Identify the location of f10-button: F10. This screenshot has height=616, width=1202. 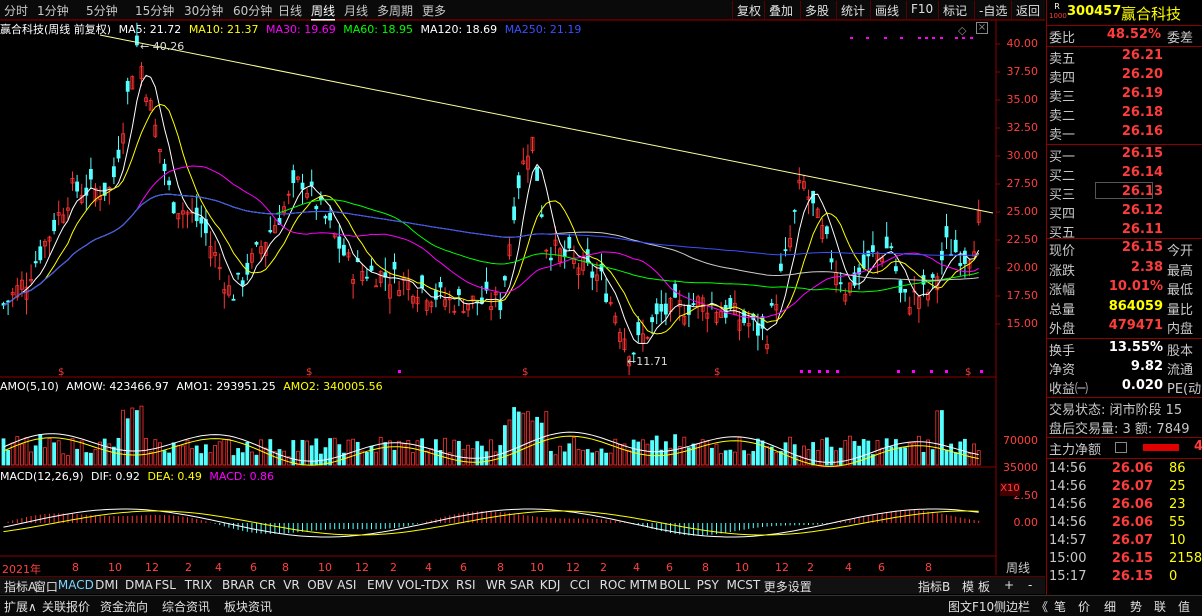
(921, 10).